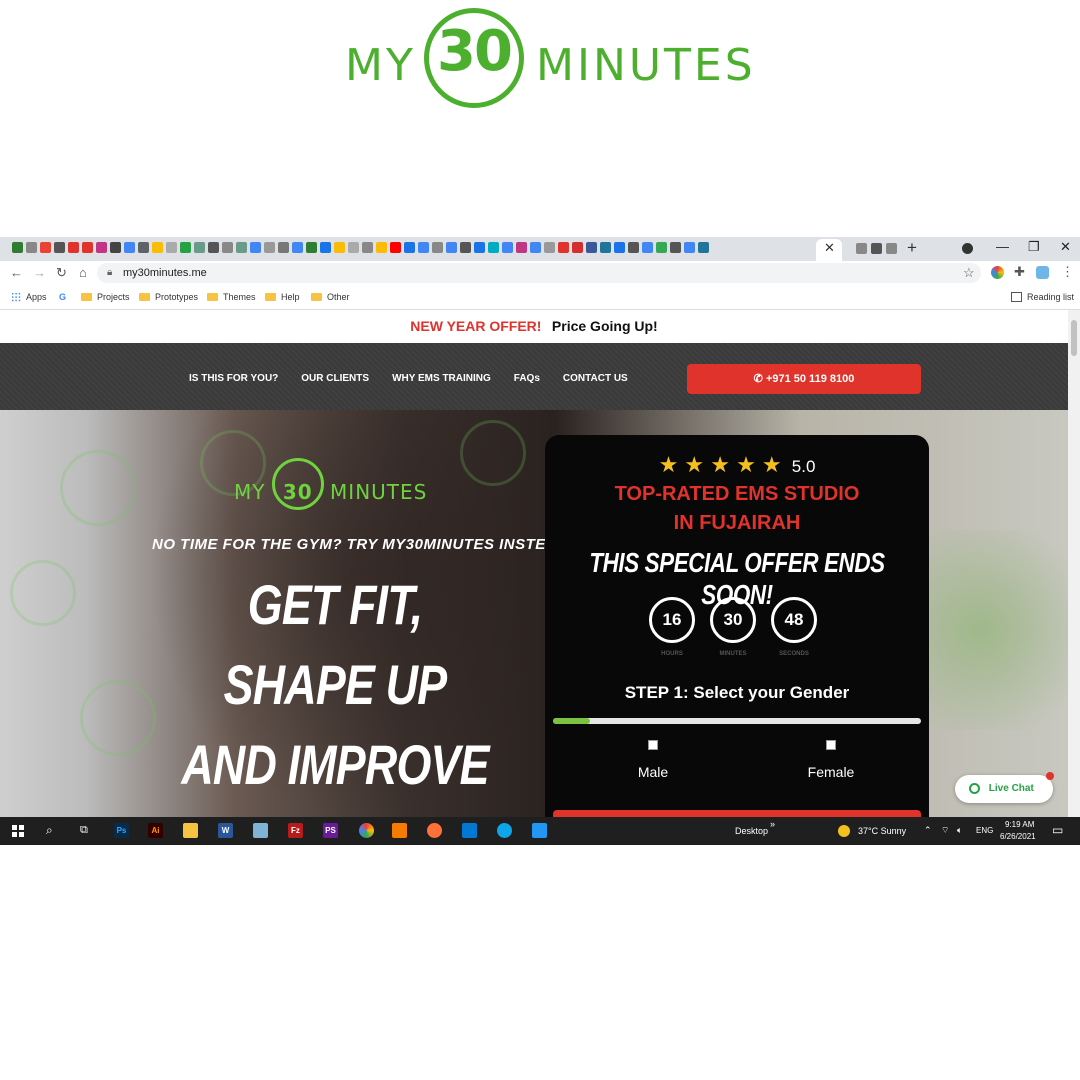  I want to click on url-bar: 🔒︎ my30minutes.me ☆, so click(539, 273).